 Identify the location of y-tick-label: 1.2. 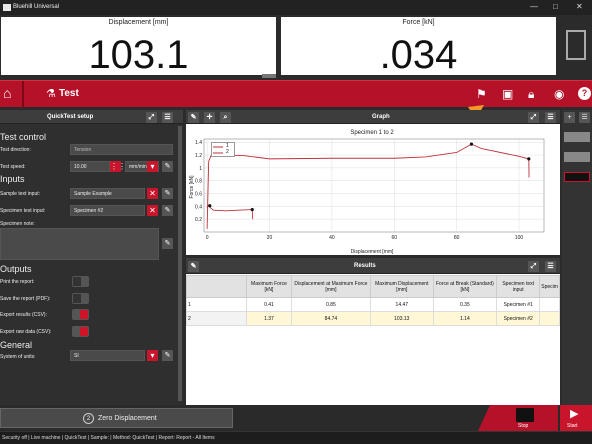
(198, 156).